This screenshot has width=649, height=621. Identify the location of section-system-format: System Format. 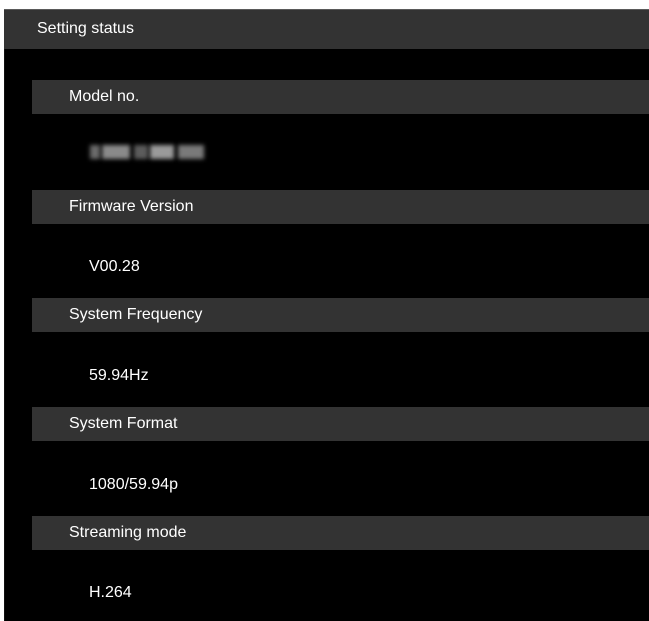
(340, 424).